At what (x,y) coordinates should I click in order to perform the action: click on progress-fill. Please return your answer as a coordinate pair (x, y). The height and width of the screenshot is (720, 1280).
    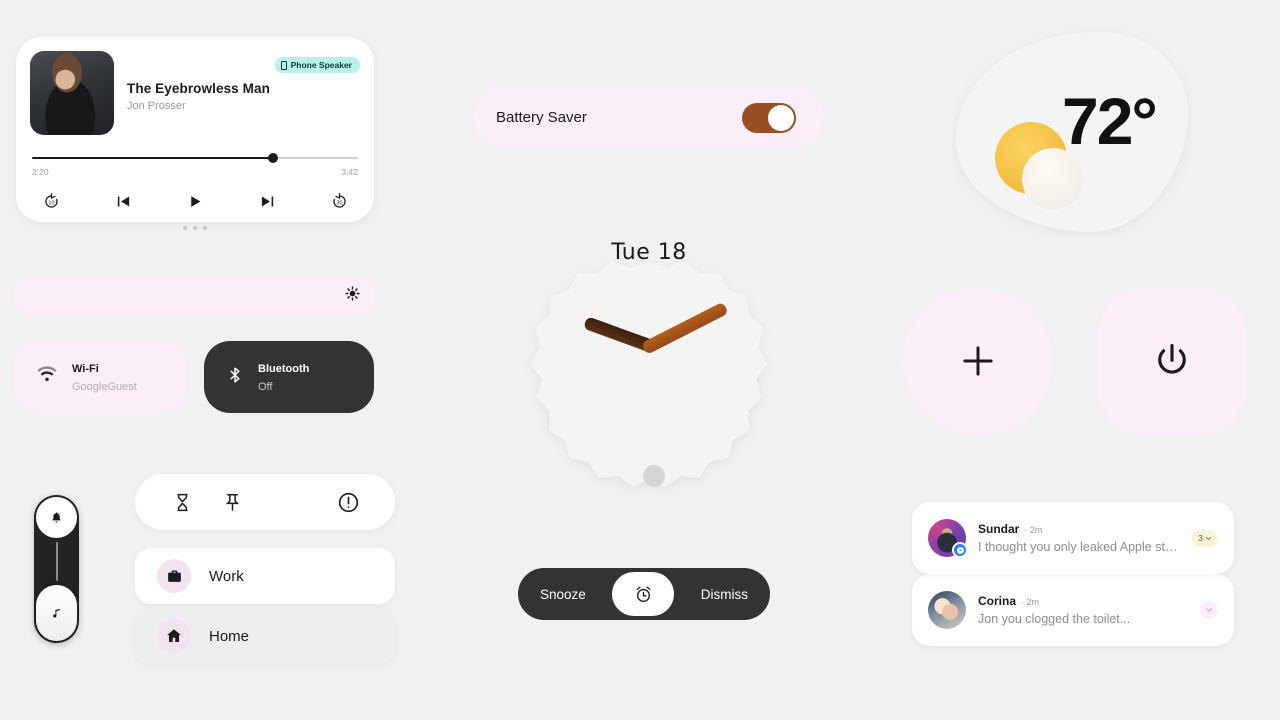
    Looking at the image, I should click on (151, 158).